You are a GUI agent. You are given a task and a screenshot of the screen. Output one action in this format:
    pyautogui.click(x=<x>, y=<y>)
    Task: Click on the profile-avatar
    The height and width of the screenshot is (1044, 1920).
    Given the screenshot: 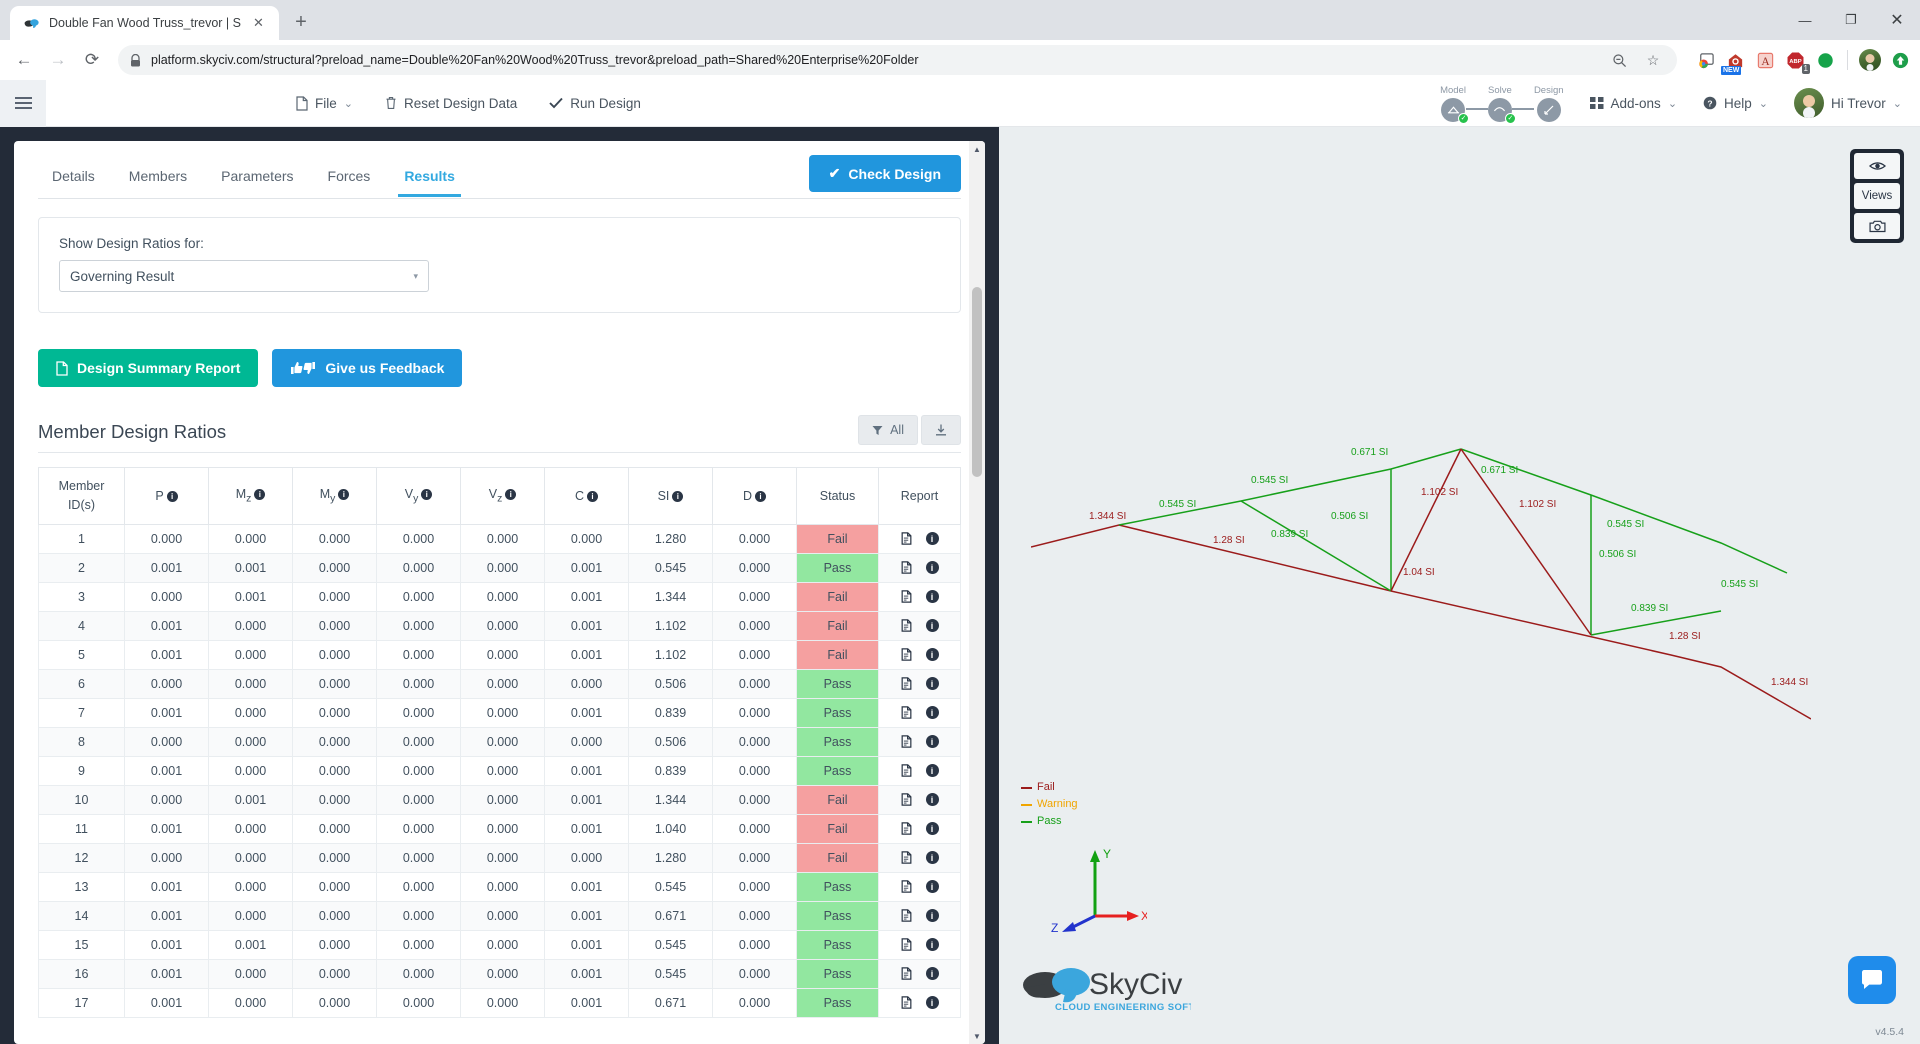 What is the action you would take?
    pyautogui.click(x=1870, y=60)
    